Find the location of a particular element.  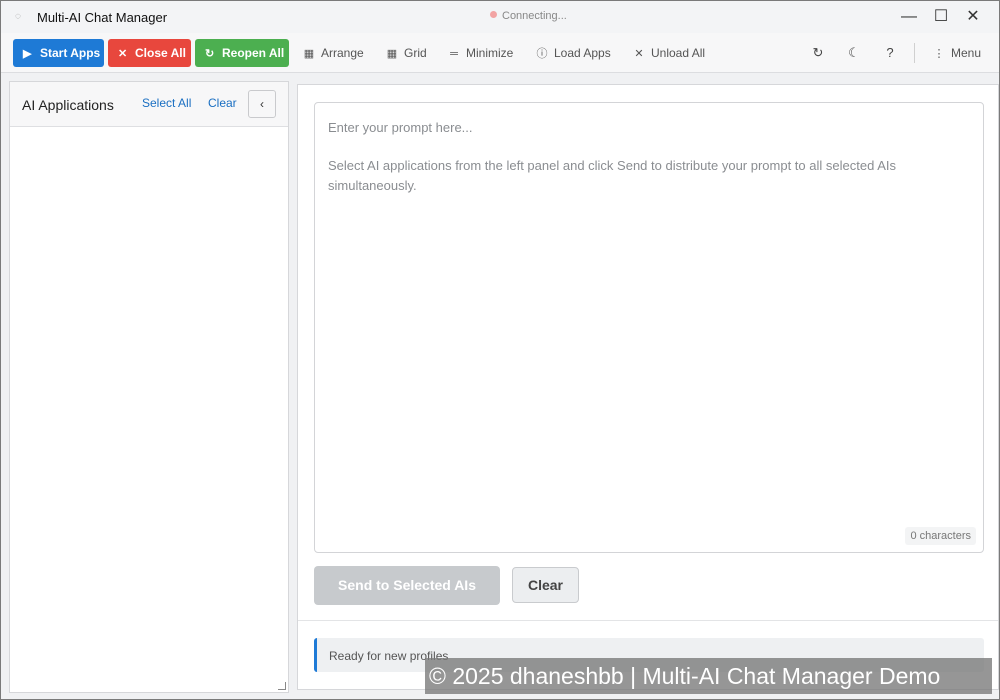

chevron-left-icon: ‹ is located at coordinates (262, 104).